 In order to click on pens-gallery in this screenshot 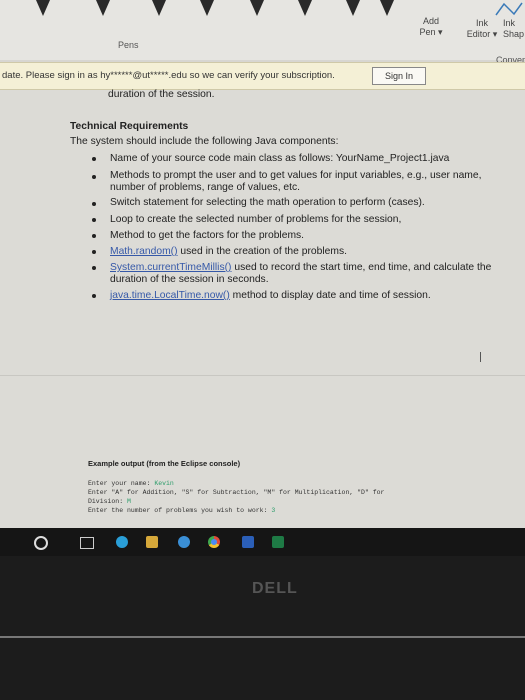, I will do `click(210, 18)`.